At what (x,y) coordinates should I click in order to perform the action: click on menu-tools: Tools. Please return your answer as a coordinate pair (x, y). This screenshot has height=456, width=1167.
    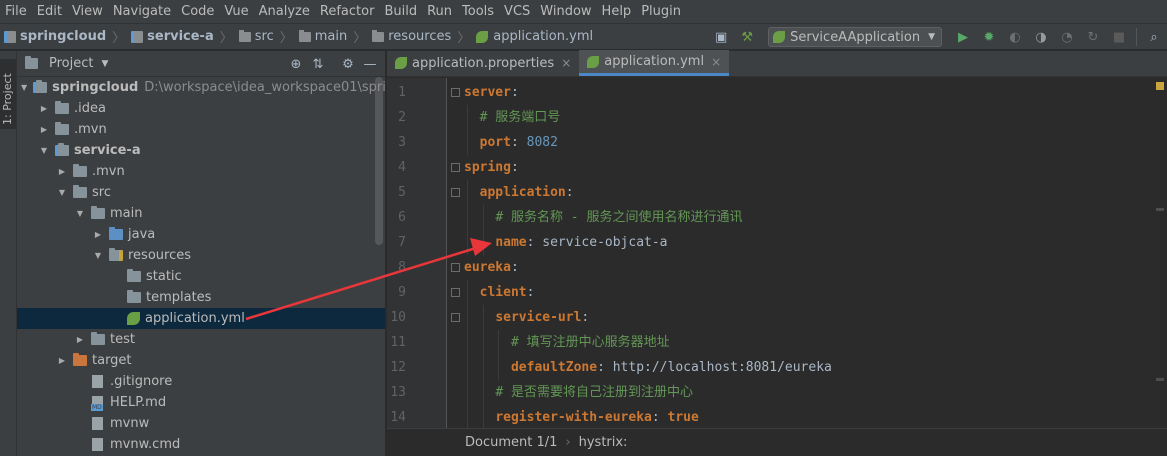
    Looking at the image, I should click on (478, 12).